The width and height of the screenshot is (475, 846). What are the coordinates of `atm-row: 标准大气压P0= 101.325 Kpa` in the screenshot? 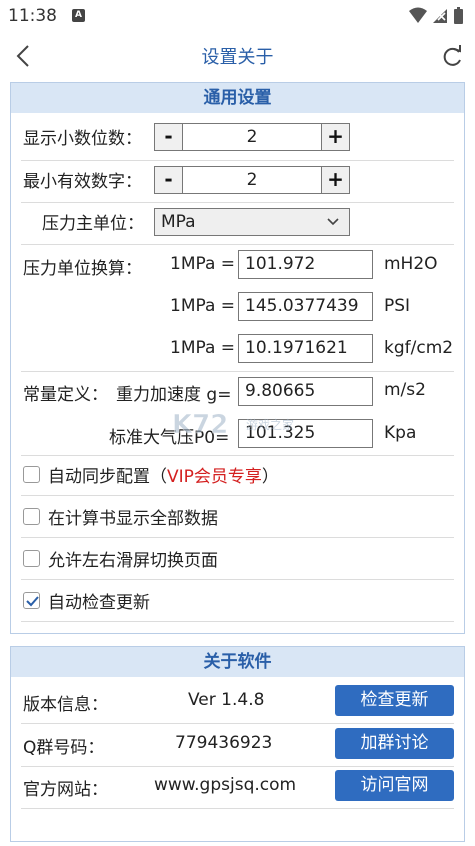 It's located at (237, 434).